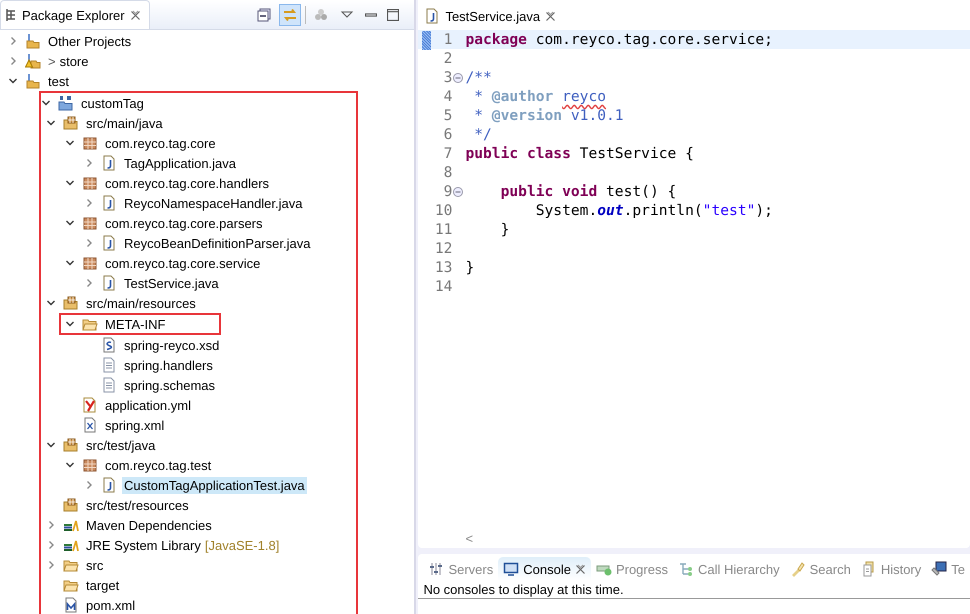 This screenshot has height=614, width=970. I want to click on code-line: public void test() {, so click(588, 191).